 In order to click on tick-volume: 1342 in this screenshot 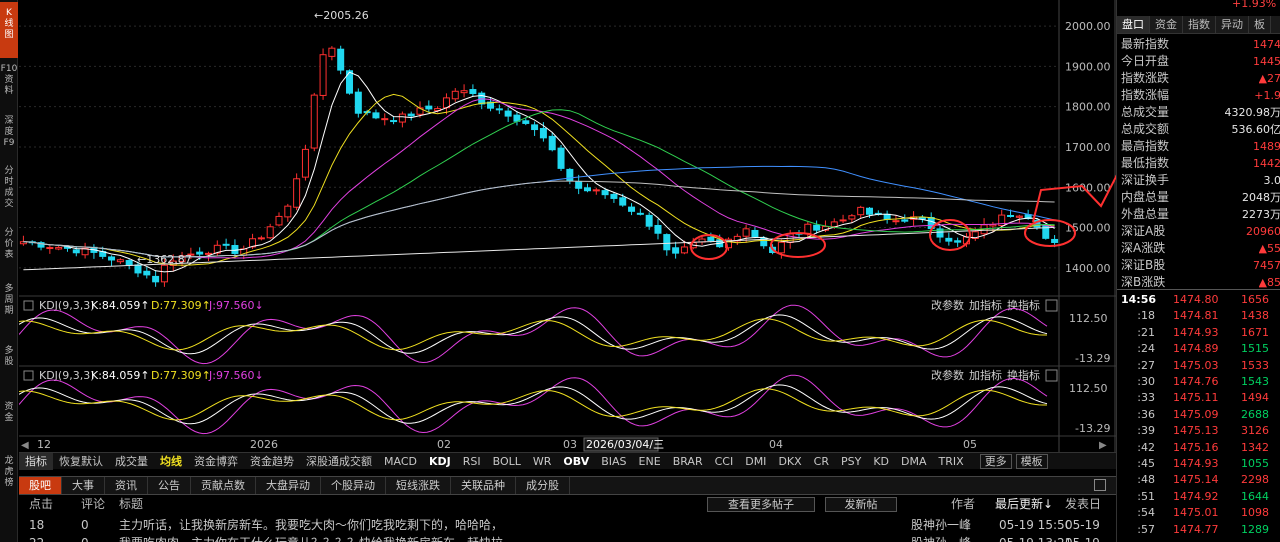, I will do `click(1255, 447)`.